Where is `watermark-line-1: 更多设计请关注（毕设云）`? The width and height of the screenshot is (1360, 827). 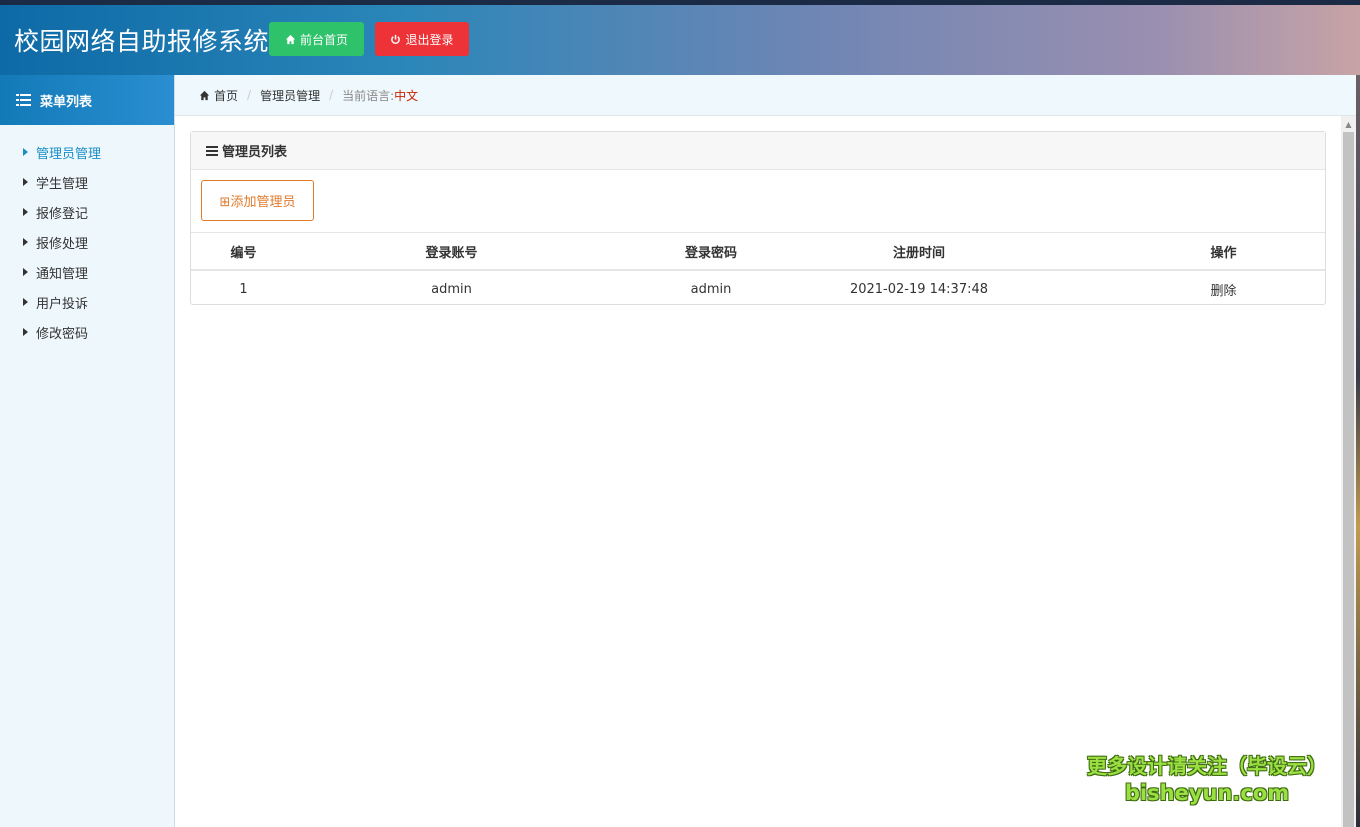
watermark-line-1: 更多设计请关注（毕设云） is located at coordinates (1207, 766).